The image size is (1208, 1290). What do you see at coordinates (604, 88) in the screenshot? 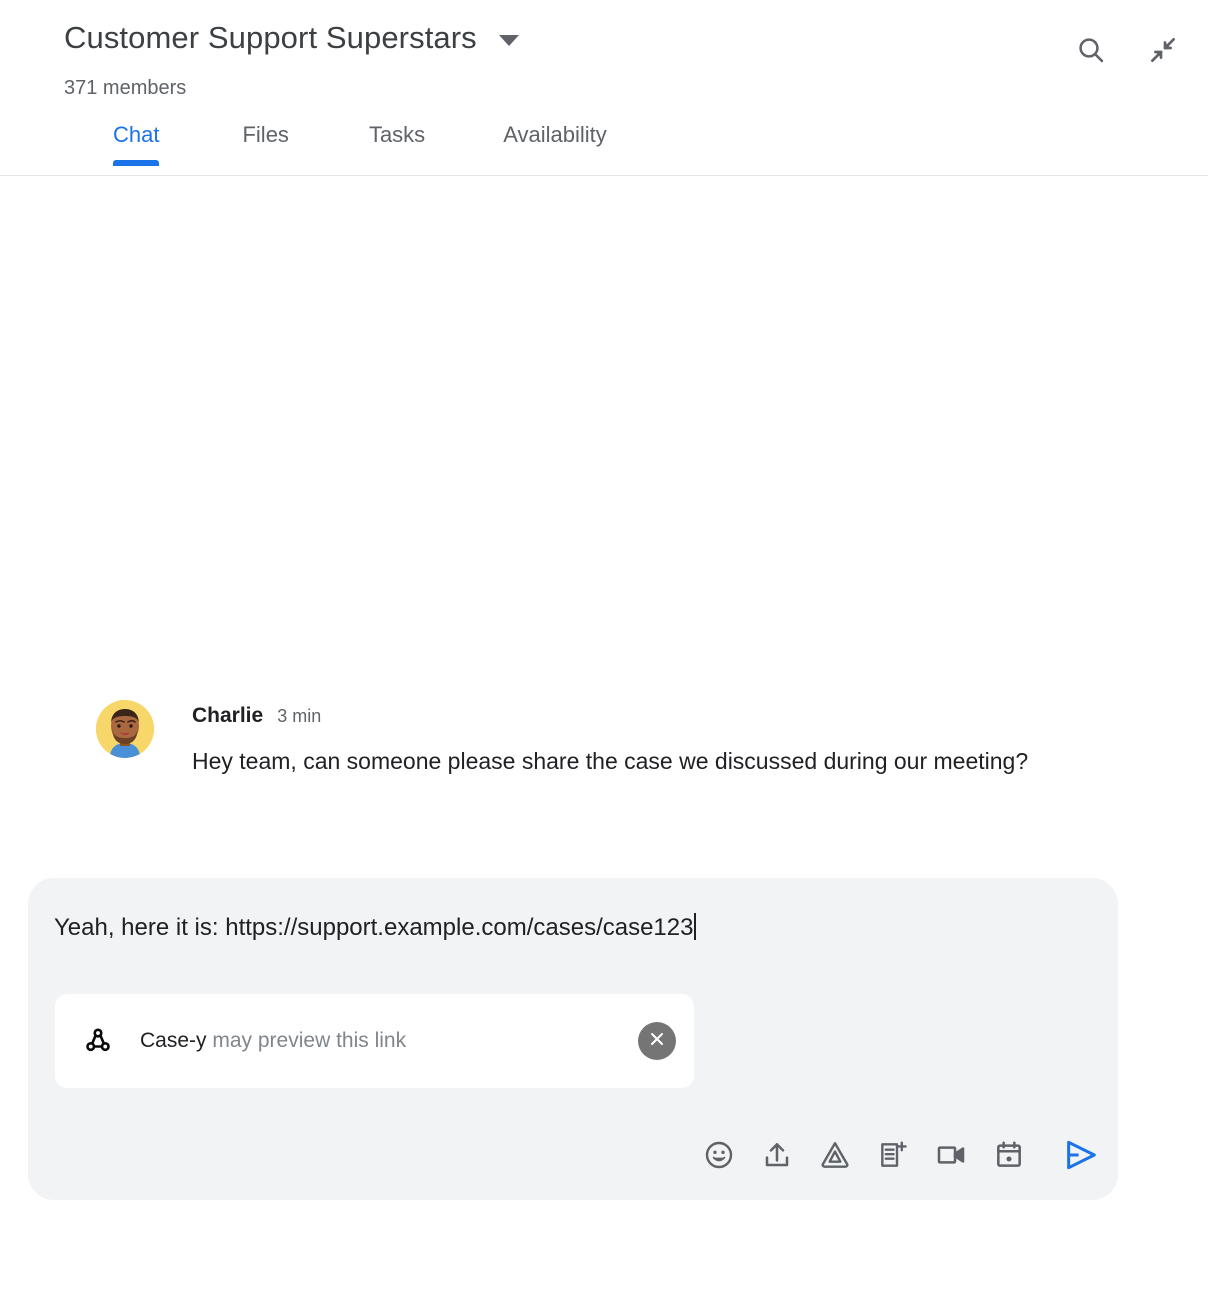
I see `room-header: Customer Support Superstars 371 members` at bounding box center [604, 88].